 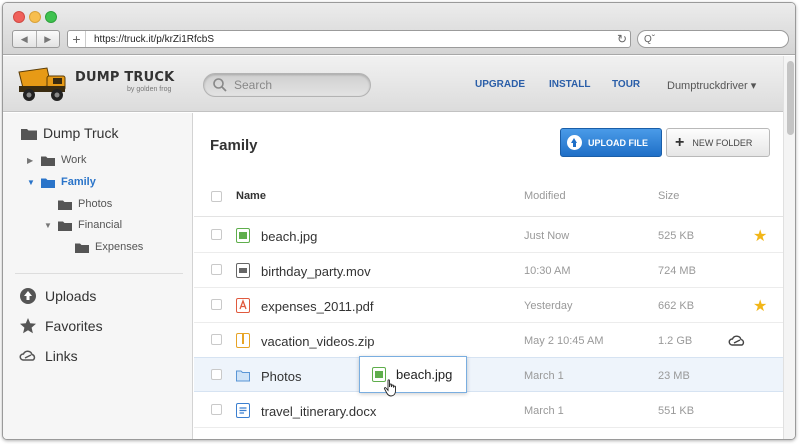 I want to click on sidebar-item-work: ▶ Work, so click(x=56, y=160).